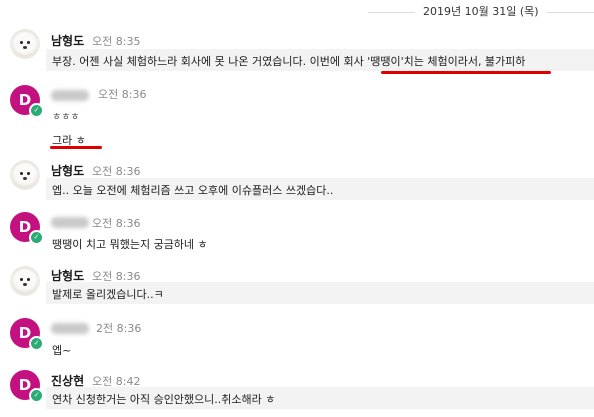 The height and width of the screenshot is (417, 594). I want to click on message-text: 엡~, so click(62, 350).